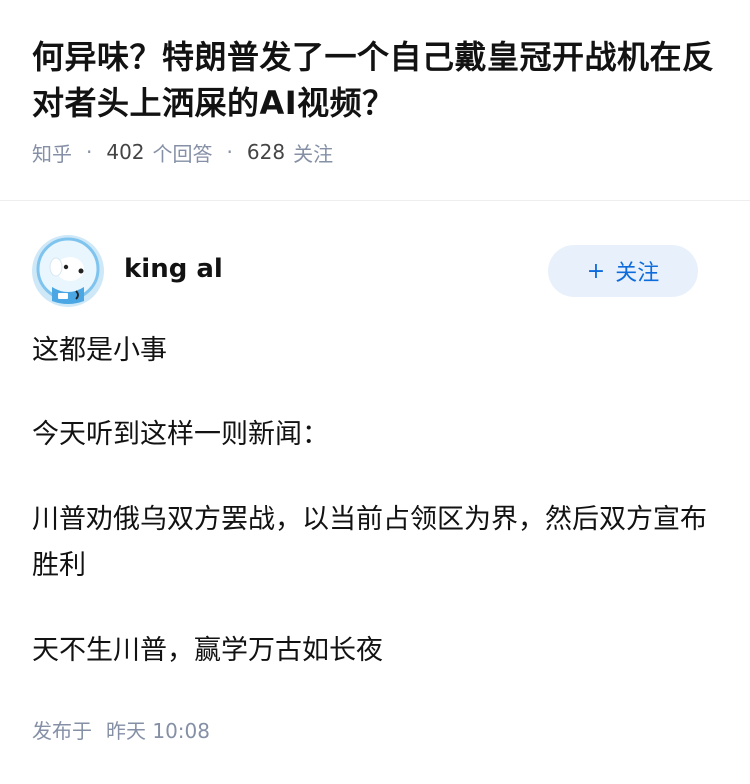  Describe the element at coordinates (173, 269) in the screenshot. I see `author-name: king al` at that location.